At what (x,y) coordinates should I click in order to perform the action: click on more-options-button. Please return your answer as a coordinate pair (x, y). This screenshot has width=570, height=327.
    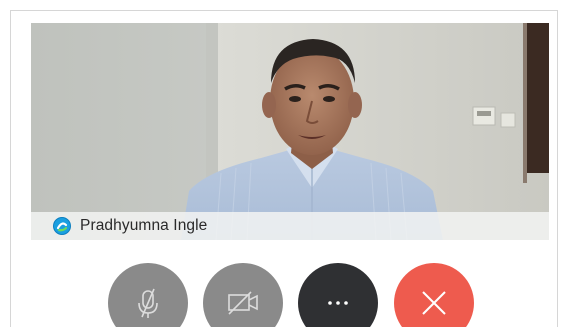
    Looking at the image, I should click on (338, 295).